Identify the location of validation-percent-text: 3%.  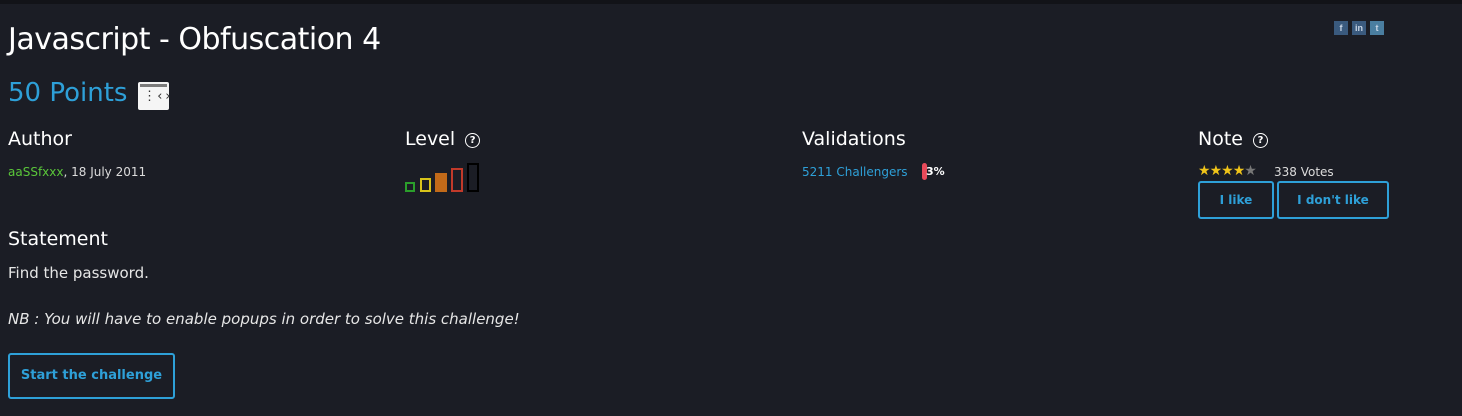
(935, 171).